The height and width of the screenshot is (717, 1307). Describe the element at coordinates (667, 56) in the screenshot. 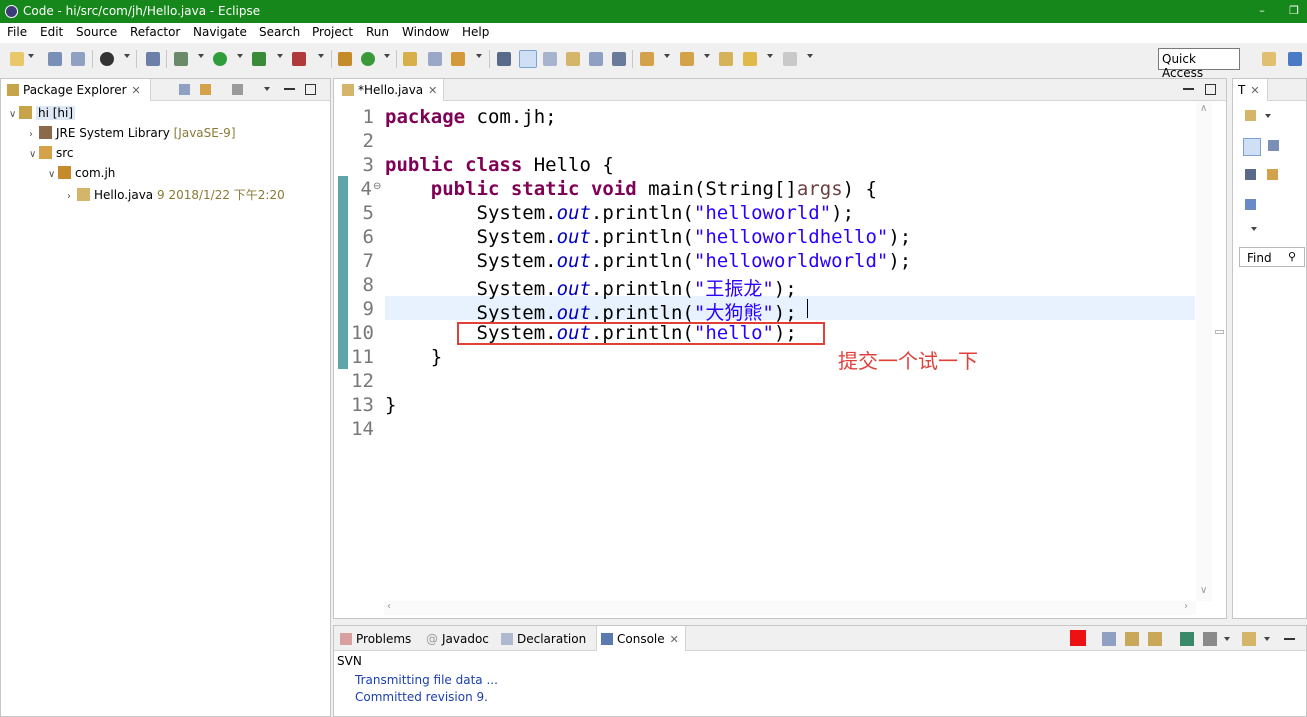

I see `next-edit-dropdown-icon` at that location.